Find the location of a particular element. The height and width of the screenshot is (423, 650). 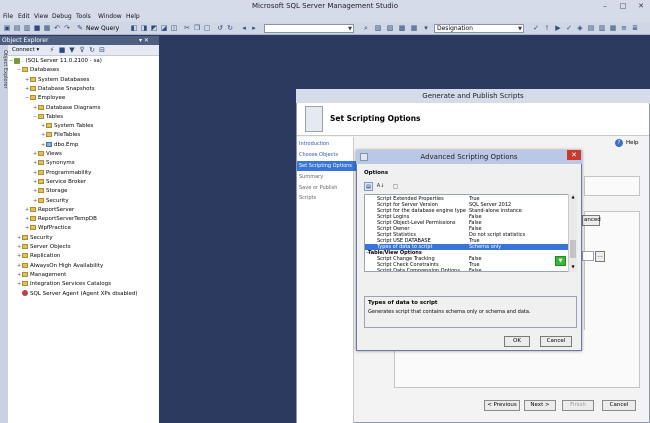

add-item-icon: ▤ is located at coordinates (17, 28).